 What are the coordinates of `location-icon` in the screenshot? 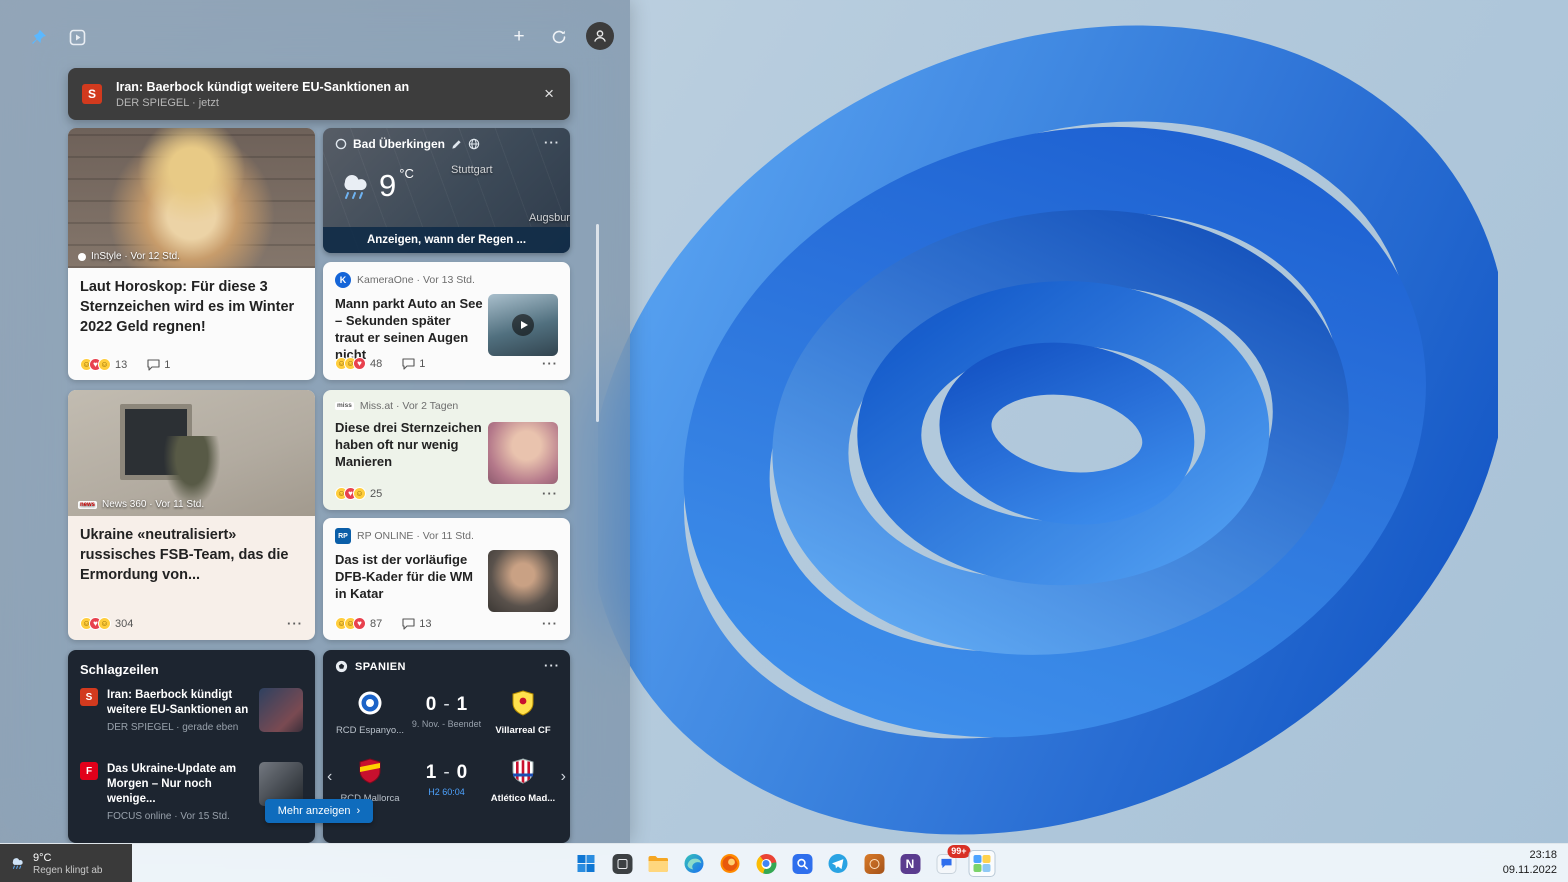 It's located at (341, 144).